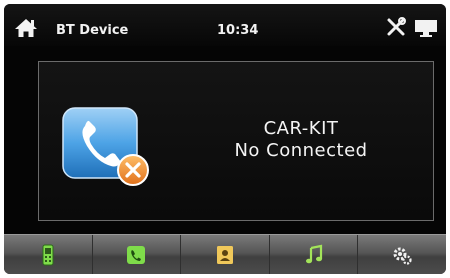  I want to click on status-bar: BT Device 10:34, so click(225, 25).